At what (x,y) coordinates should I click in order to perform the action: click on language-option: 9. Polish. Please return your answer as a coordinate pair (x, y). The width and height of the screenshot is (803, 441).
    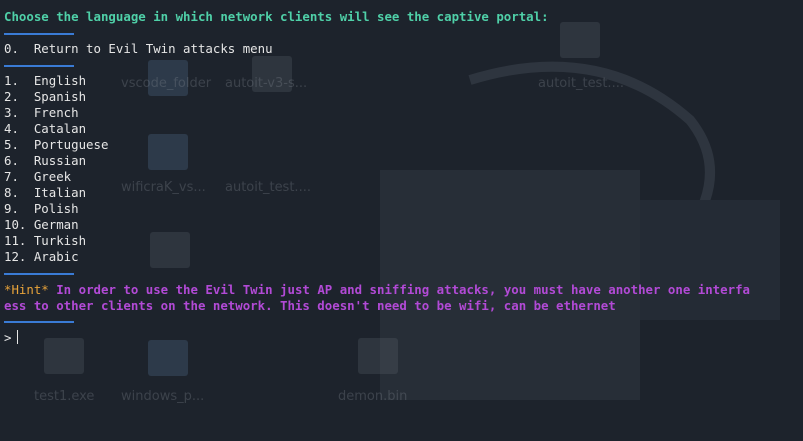
    Looking at the image, I should click on (41, 208).